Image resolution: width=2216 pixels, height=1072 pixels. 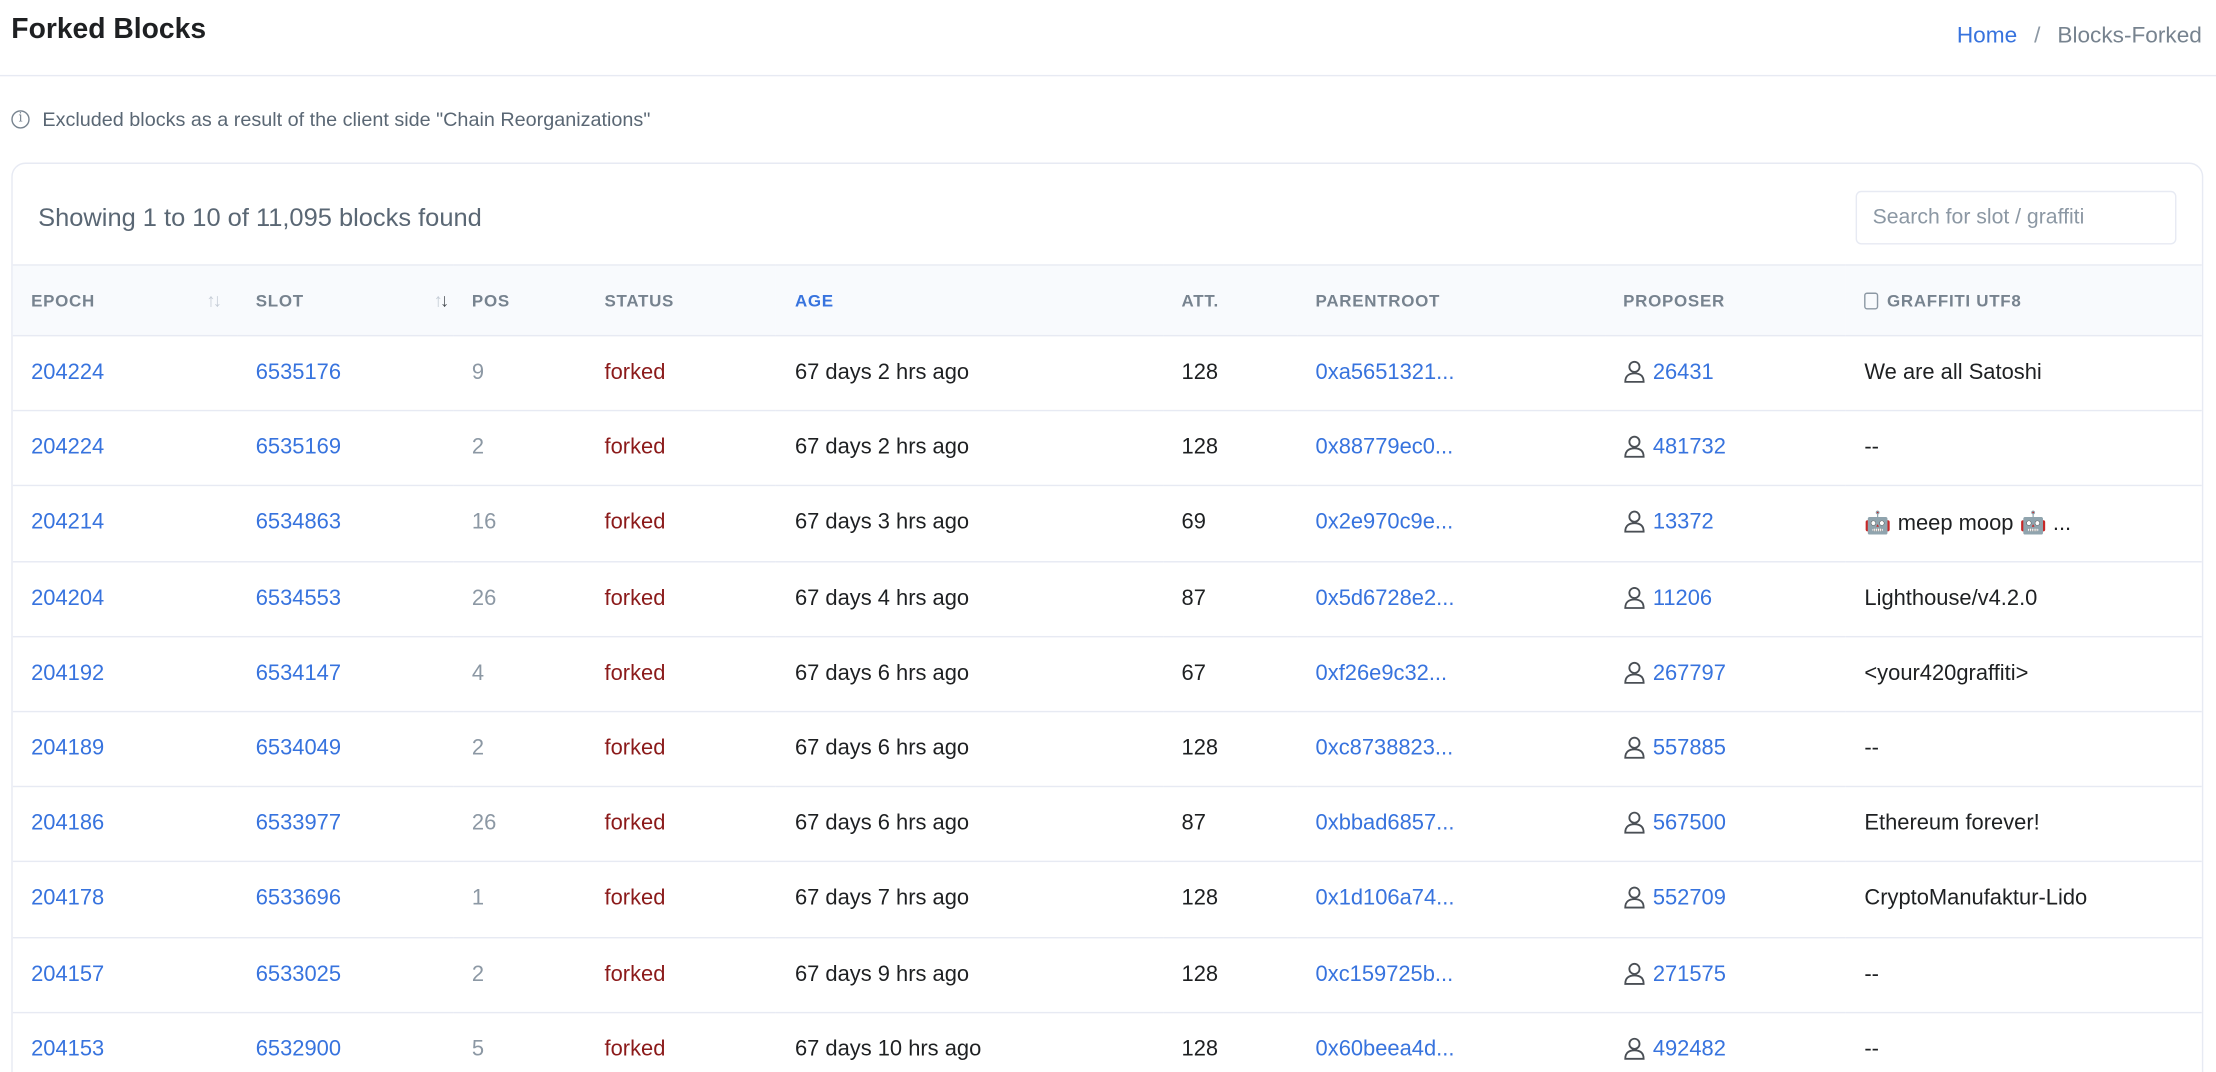 I want to click on column-header-parentroot: PARENTROOT, so click(x=1378, y=300).